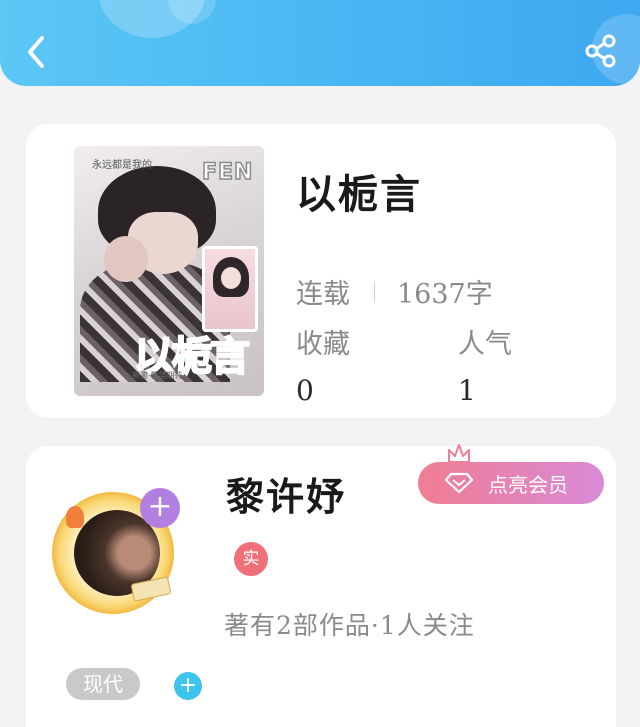 The height and width of the screenshot is (727, 640). What do you see at coordinates (286, 493) in the screenshot?
I see `author-name: 黎许妤` at bounding box center [286, 493].